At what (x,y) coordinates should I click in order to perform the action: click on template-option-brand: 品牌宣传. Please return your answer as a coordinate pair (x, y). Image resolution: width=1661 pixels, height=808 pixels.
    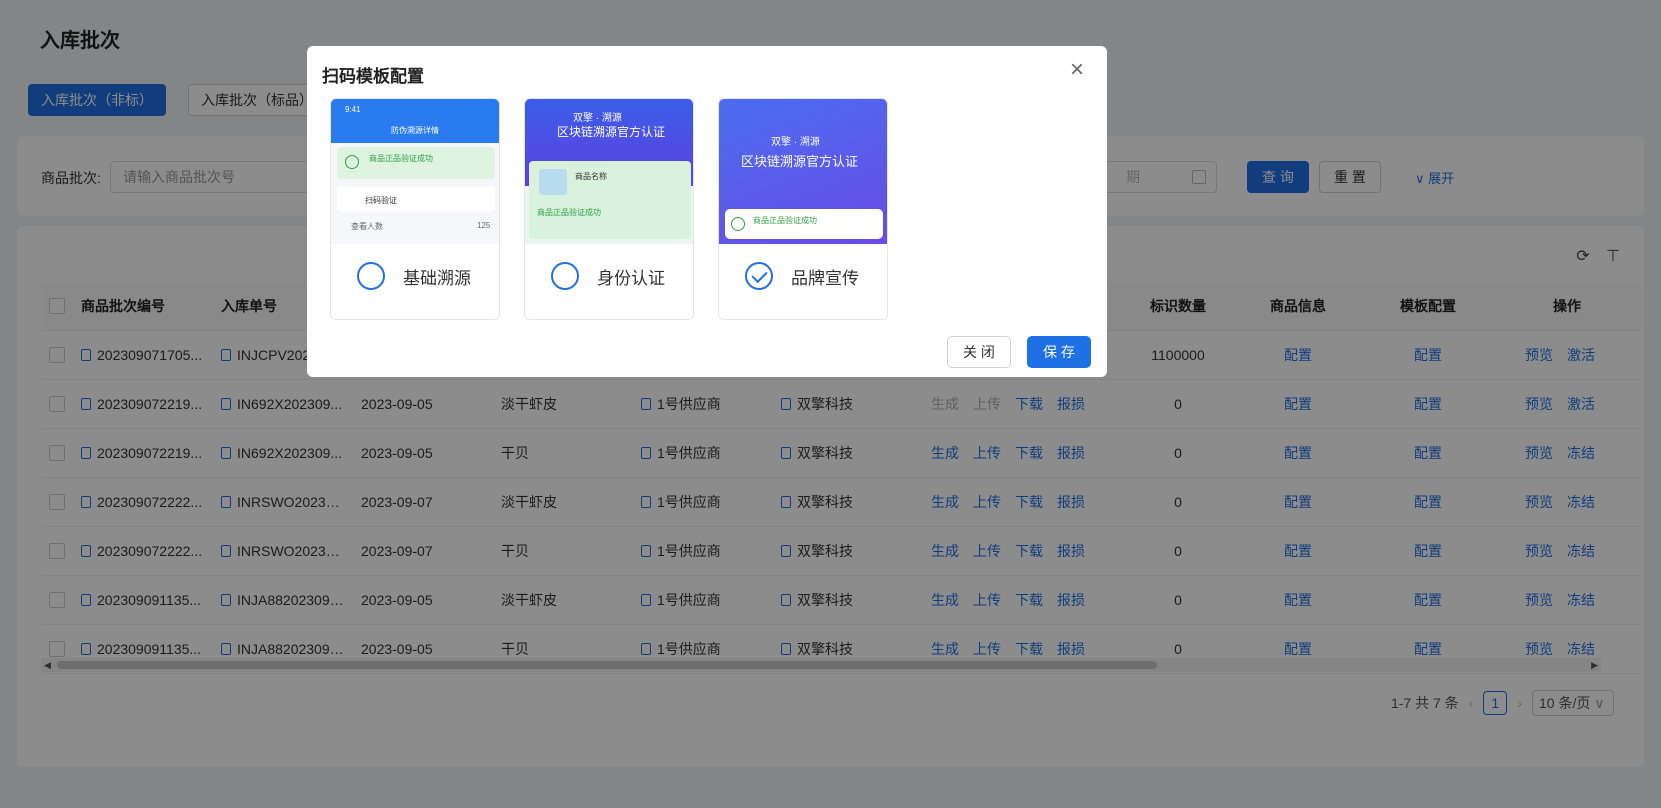
    Looking at the image, I should click on (802, 276).